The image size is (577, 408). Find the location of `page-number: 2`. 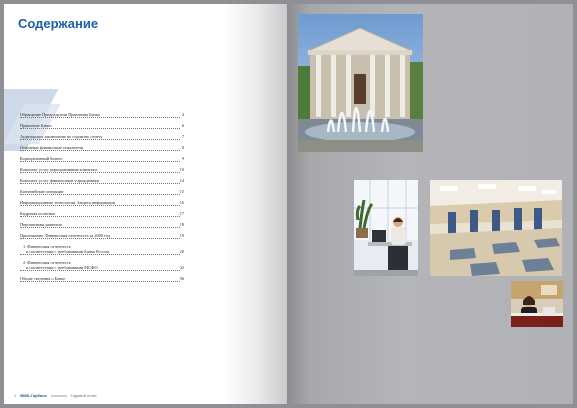

page-number: 2 is located at coordinates (15, 395).